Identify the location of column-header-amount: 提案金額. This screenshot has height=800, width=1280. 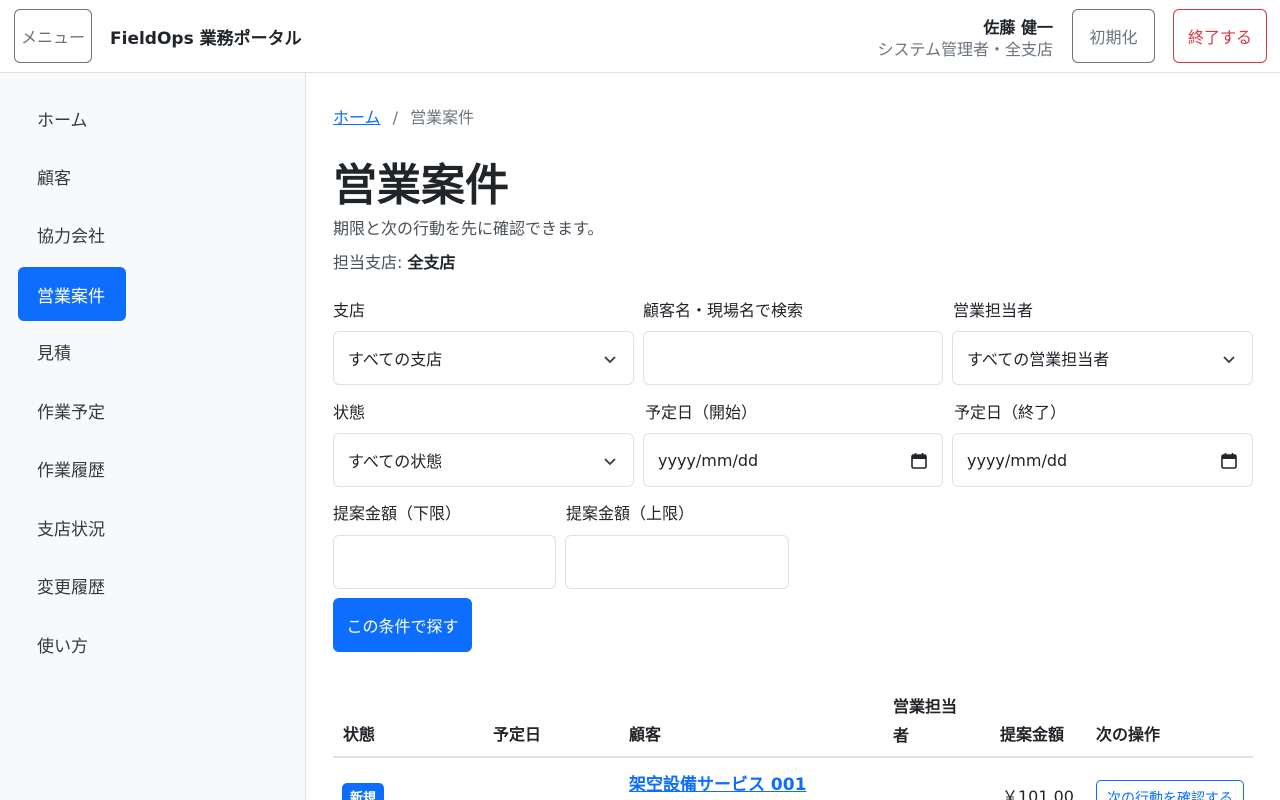
(1032, 733).